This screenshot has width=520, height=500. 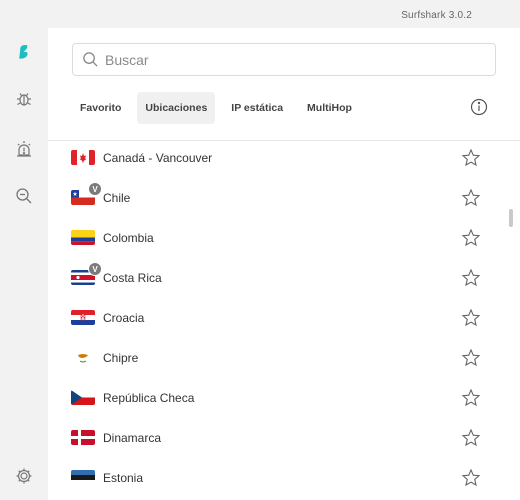 I want to click on country-name: República Checa, so click(x=149, y=398).